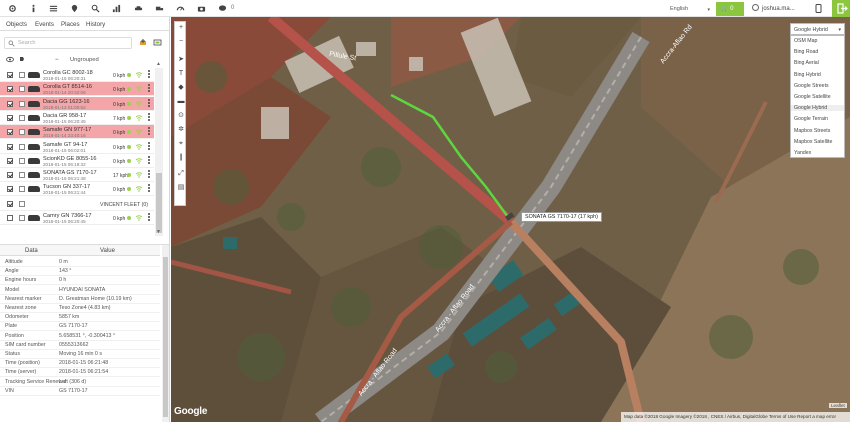 The width and height of the screenshot is (850, 422). What do you see at coordinates (180, 8) in the screenshot?
I see `gauge-icon` at bounding box center [180, 8].